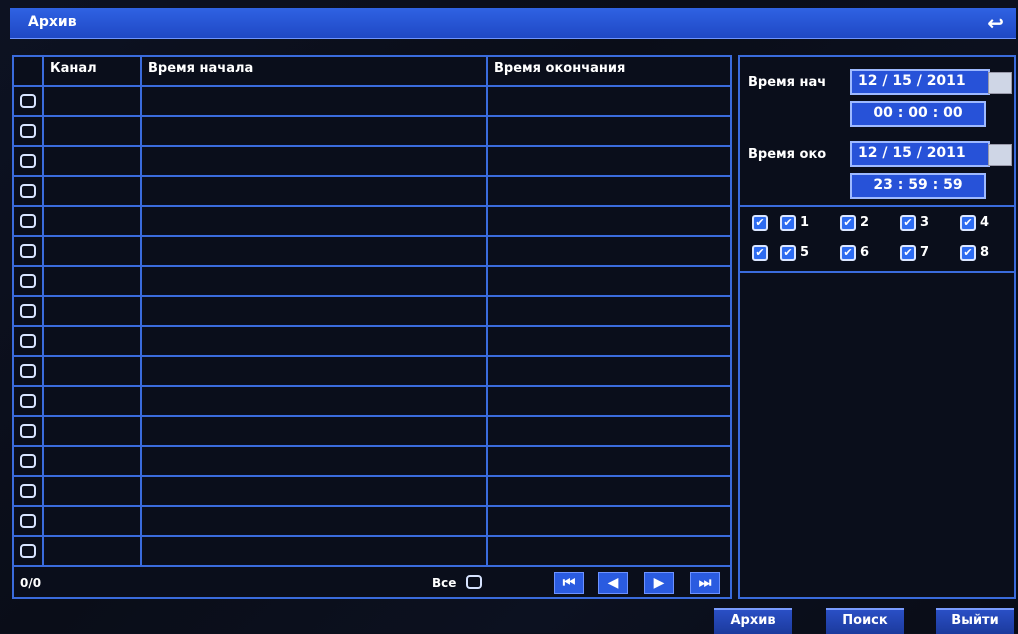 The height and width of the screenshot is (634, 1018). Describe the element at coordinates (659, 583) in the screenshot. I see `next-page-button: ▶` at that location.